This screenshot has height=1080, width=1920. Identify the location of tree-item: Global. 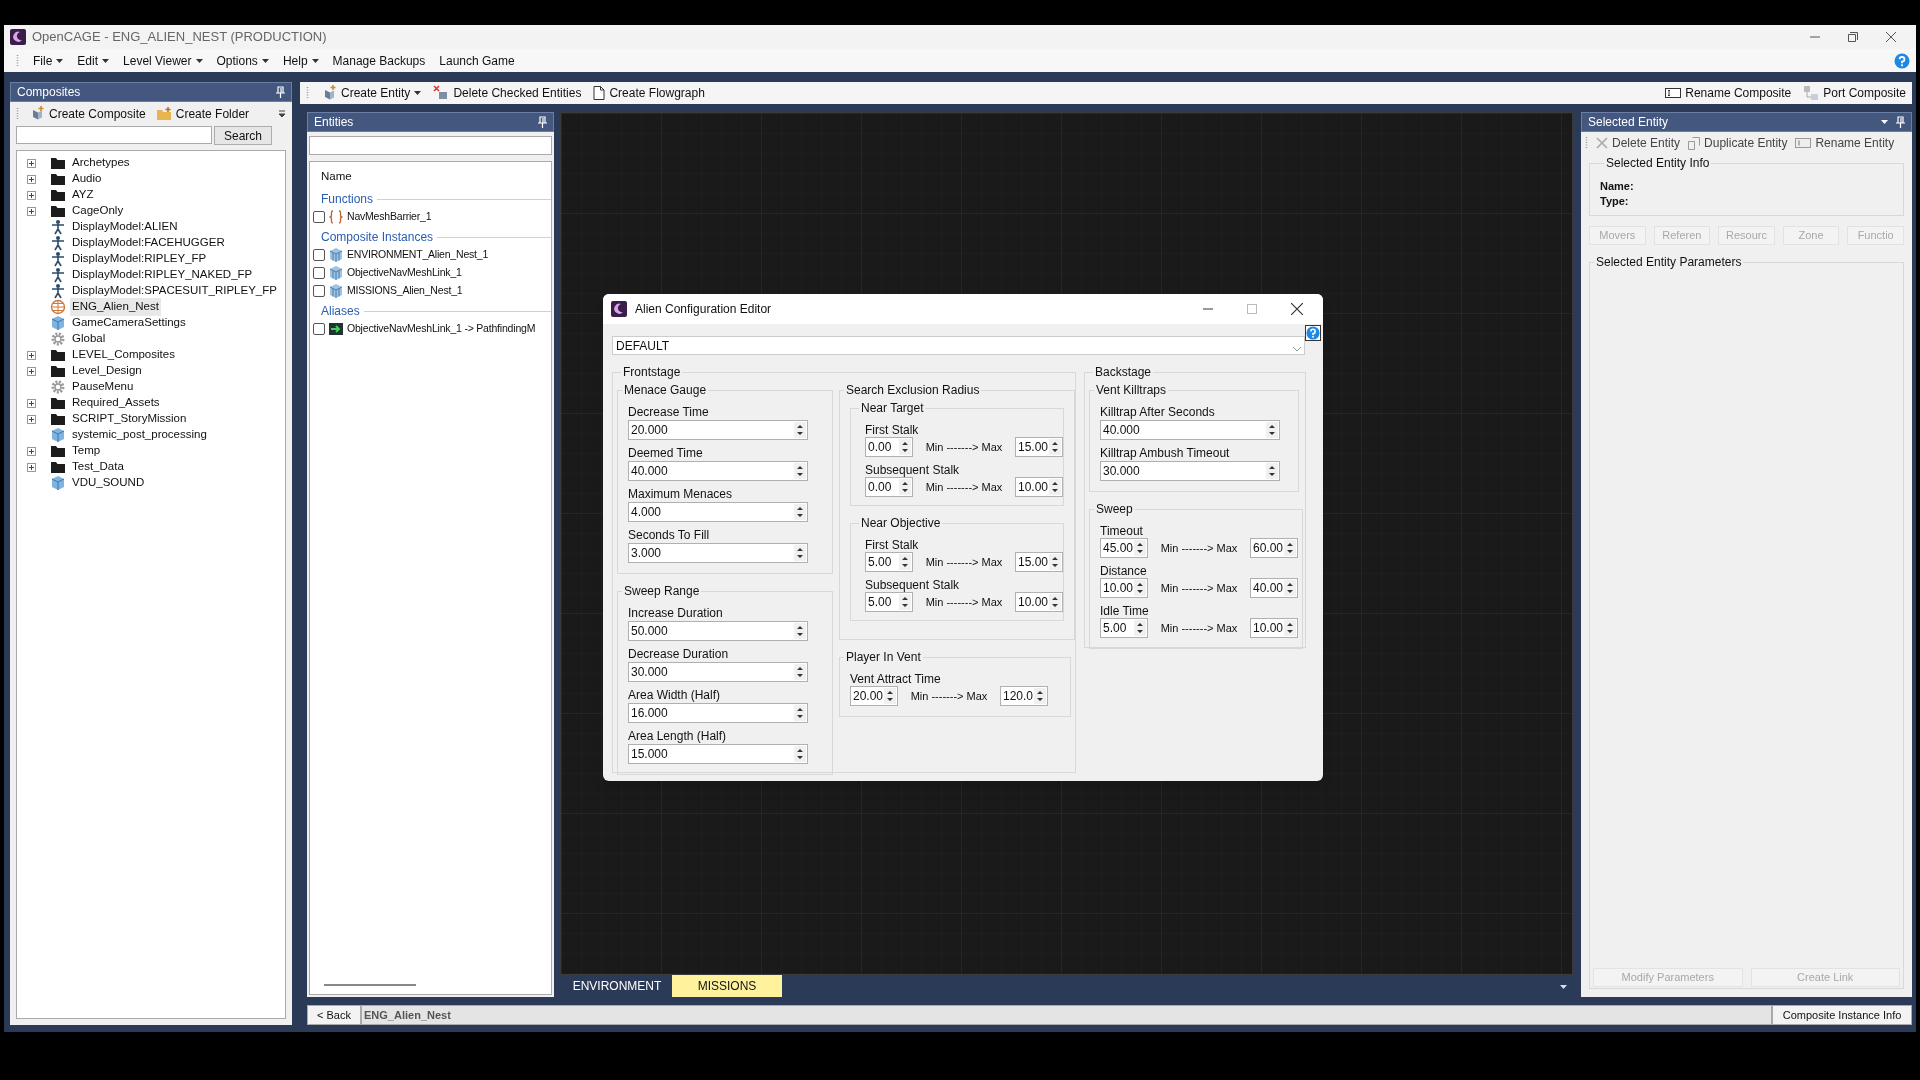
(89, 339).